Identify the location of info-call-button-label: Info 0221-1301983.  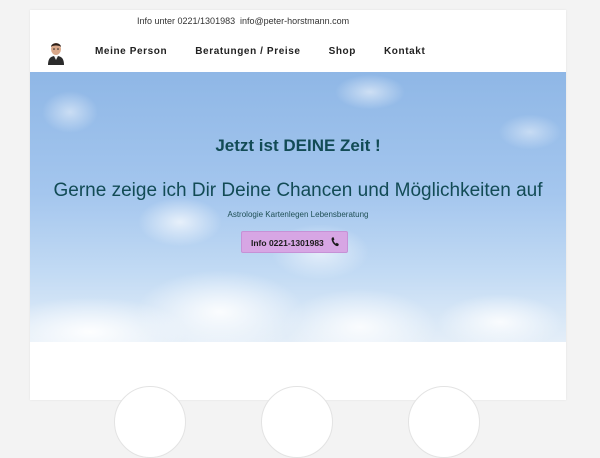
(287, 243).